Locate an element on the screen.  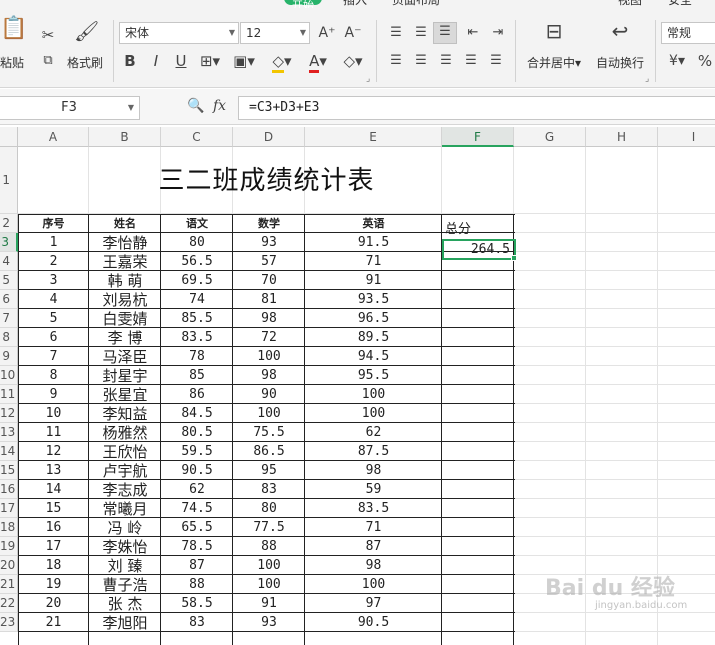
header-cell-english: 英语 is located at coordinates (373, 224).